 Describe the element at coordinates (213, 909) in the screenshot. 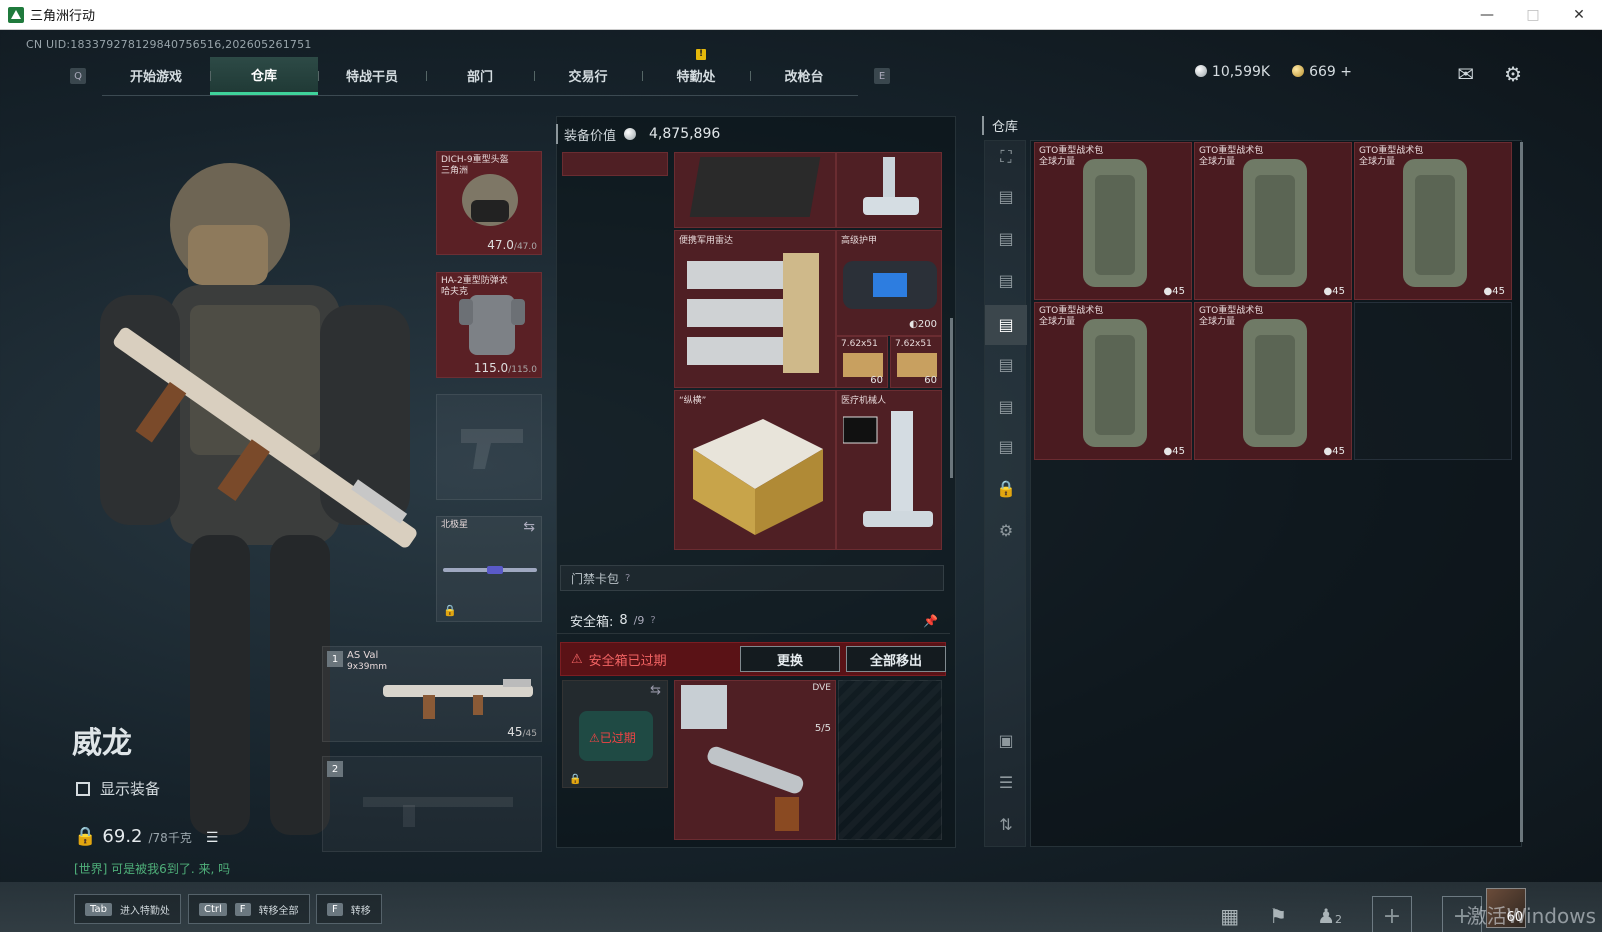

I see `key-ctrl: Ctrl` at that location.